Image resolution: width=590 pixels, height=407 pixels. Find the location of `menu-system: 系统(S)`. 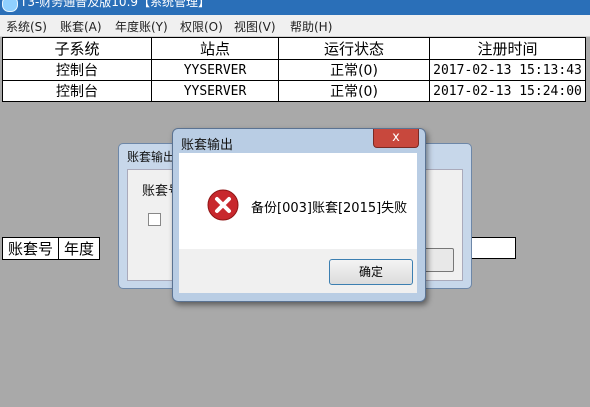

menu-system: 系统(S) is located at coordinates (26, 26).